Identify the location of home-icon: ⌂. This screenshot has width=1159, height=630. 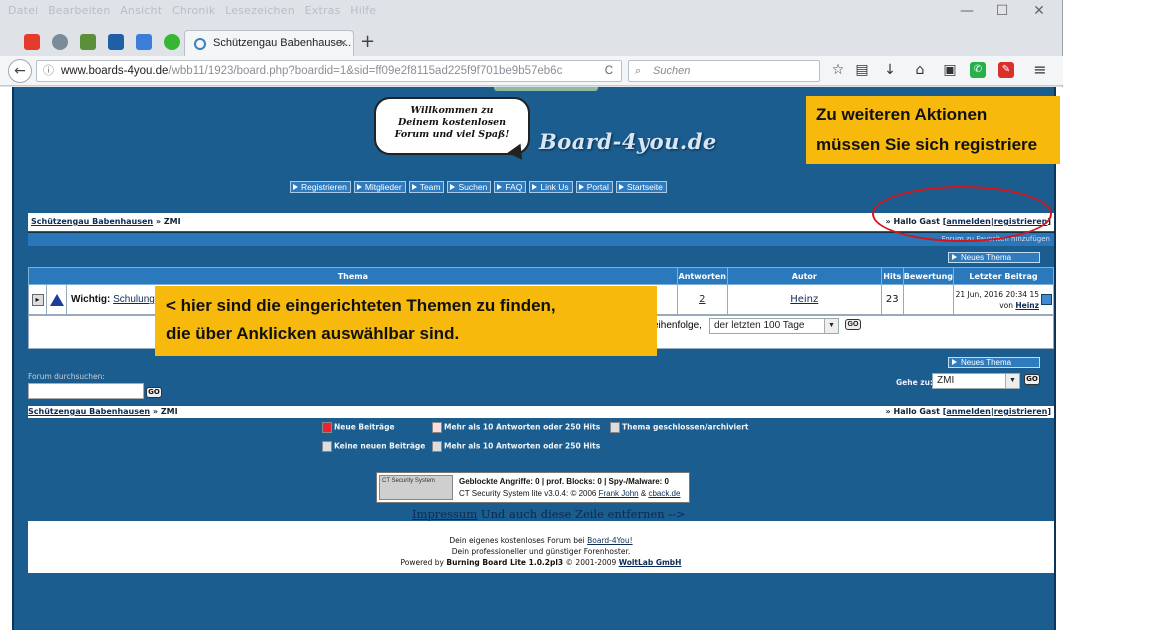
(920, 70).